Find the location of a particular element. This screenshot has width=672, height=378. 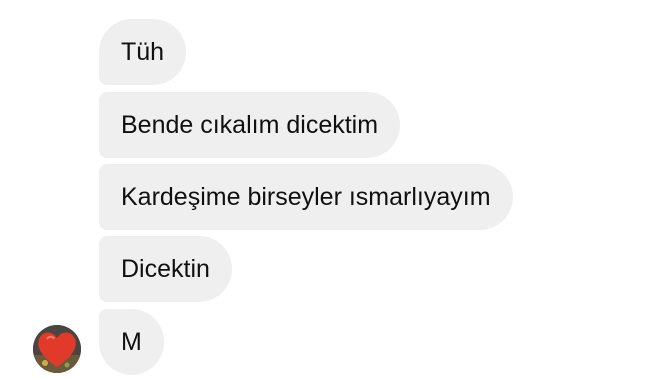

message-bubble: Dicektin is located at coordinates (165, 269).